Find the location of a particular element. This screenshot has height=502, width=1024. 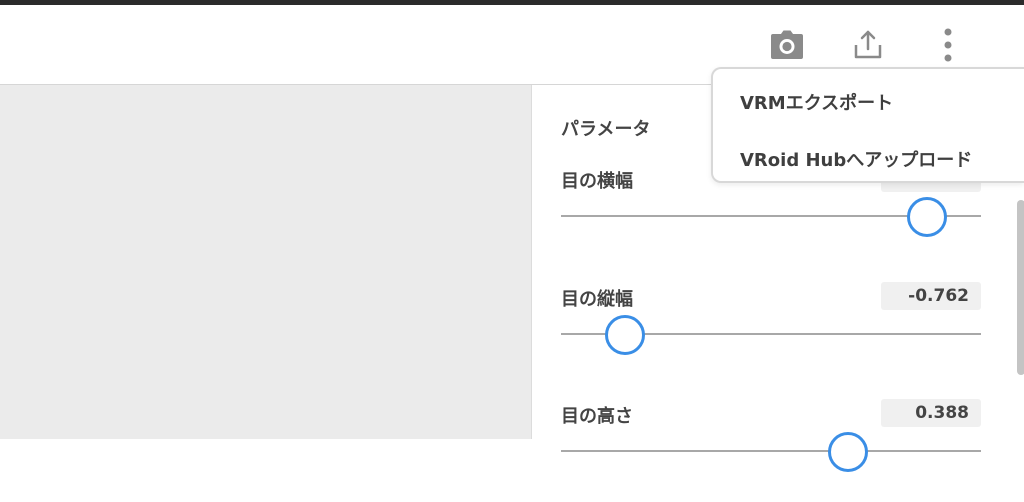

param-label: 目の高さ is located at coordinates (597, 416).